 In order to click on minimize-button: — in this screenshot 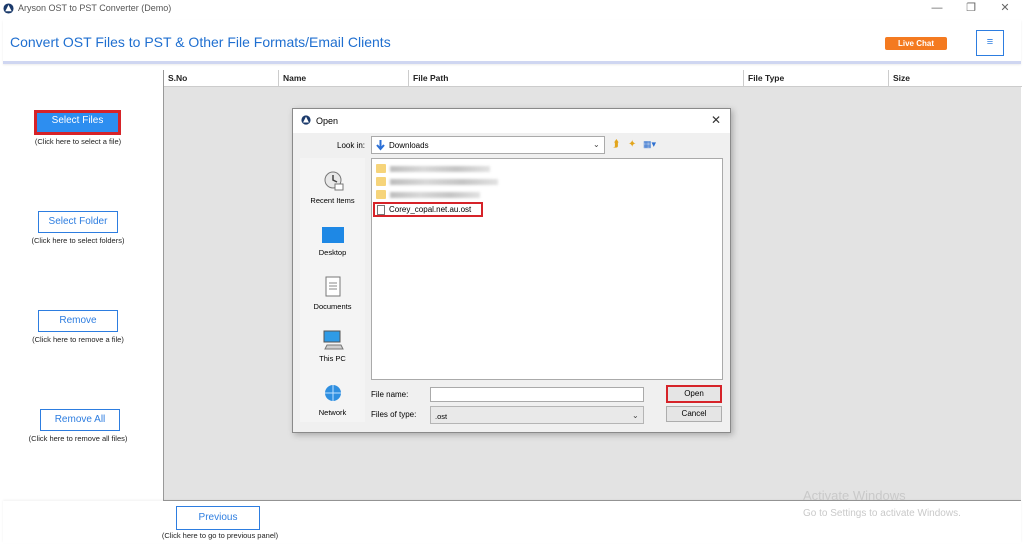, I will do `click(937, 9)`.